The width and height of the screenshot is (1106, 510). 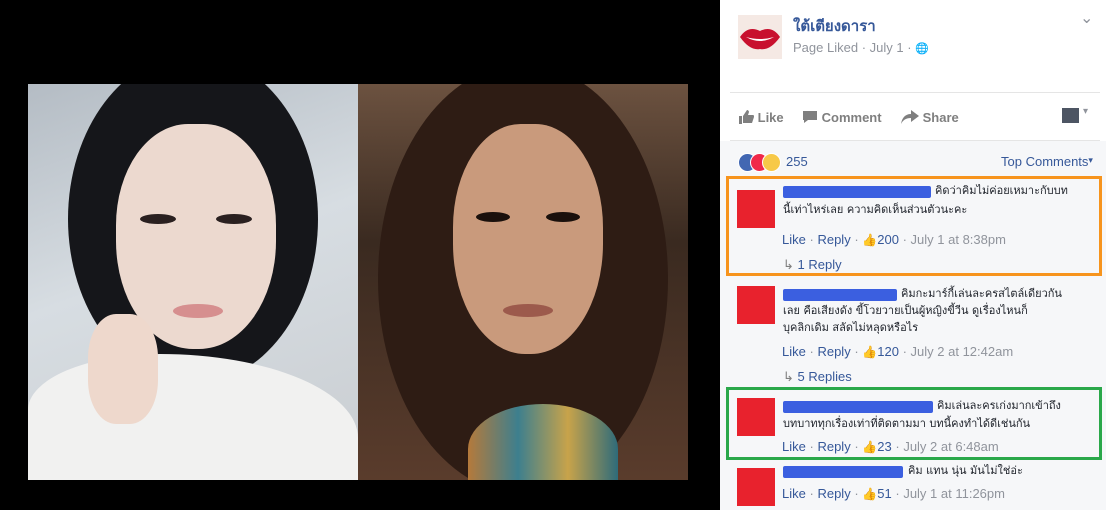 I want to click on page-name: ใต้เตียงดารา, so click(x=834, y=26).